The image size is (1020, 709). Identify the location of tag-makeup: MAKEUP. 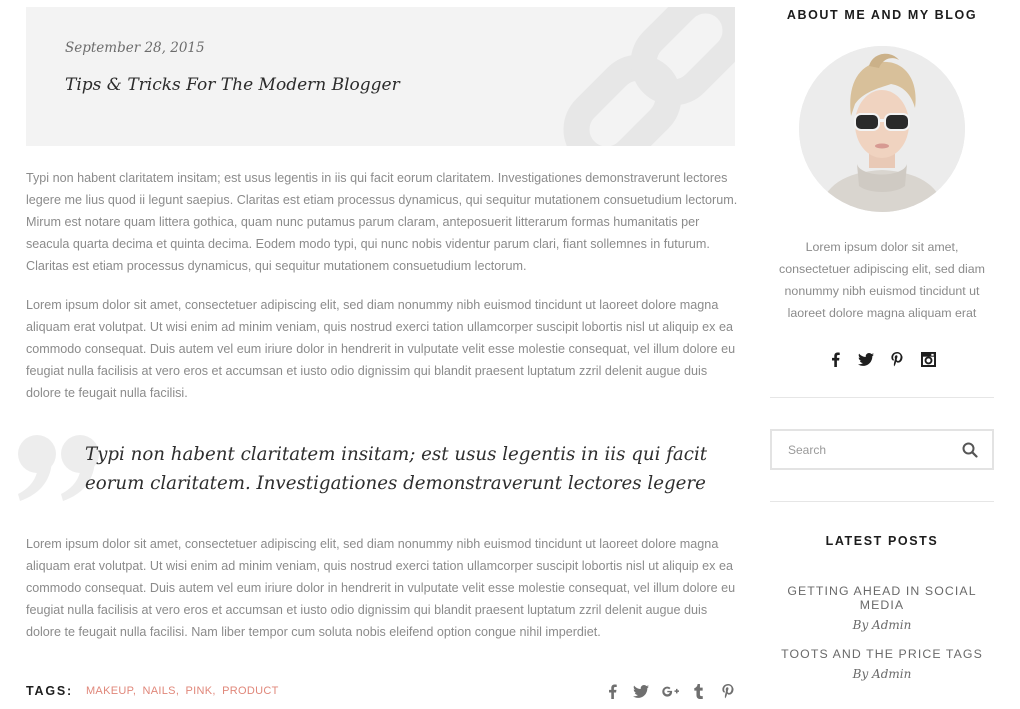
(109, 691).